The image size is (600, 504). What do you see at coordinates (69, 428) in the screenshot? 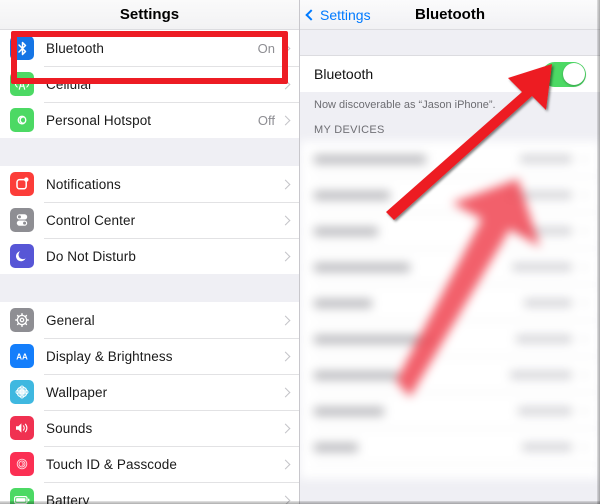
I see `sidebar-item-label: Sounds` at bounding box center [69, 428].